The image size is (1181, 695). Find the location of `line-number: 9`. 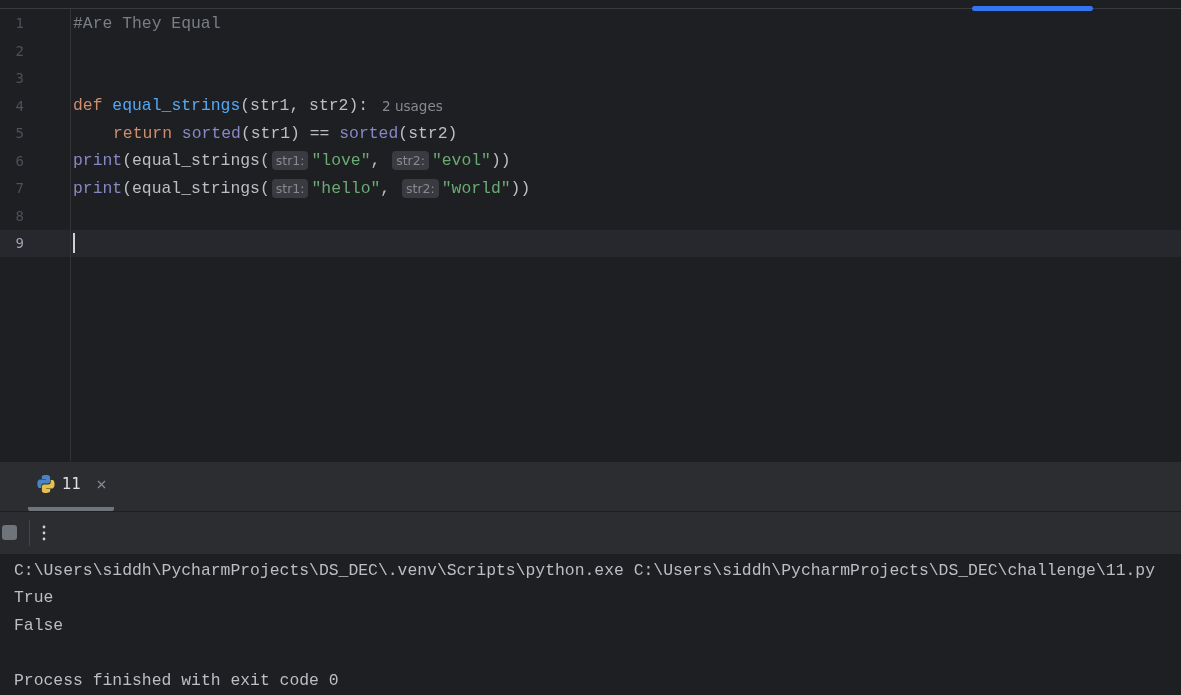

line-number: 9 is located at coordinates (19, 243).